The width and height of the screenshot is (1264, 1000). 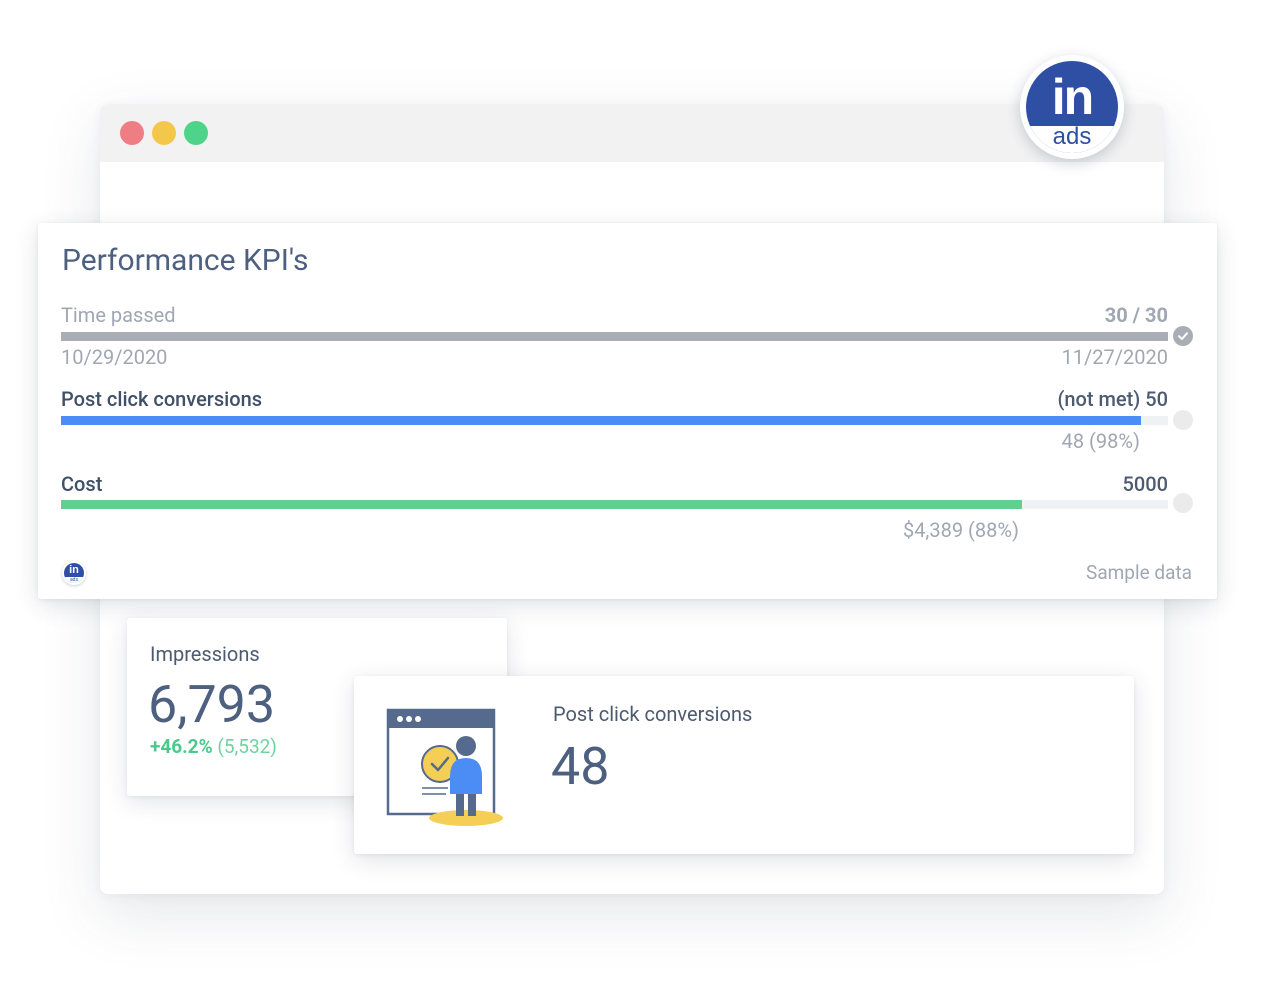 What do you see at coordinates (653, 714) in the screenshot?
I see `conversions-label: Post click conversions` at bounding box center [653, 714].